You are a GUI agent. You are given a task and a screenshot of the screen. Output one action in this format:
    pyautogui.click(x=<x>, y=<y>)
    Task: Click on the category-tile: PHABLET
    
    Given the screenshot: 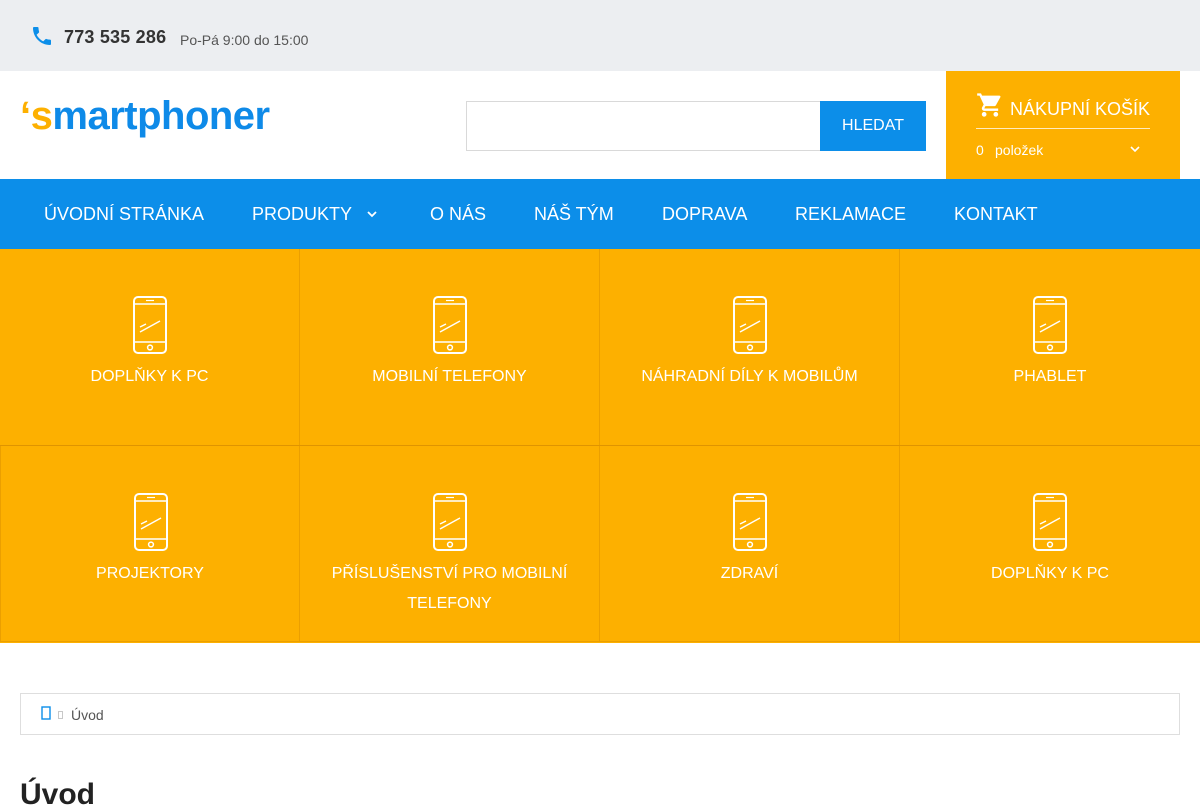 What is the action you would take?
    pyautogui.click(x=1050, y=347)
    